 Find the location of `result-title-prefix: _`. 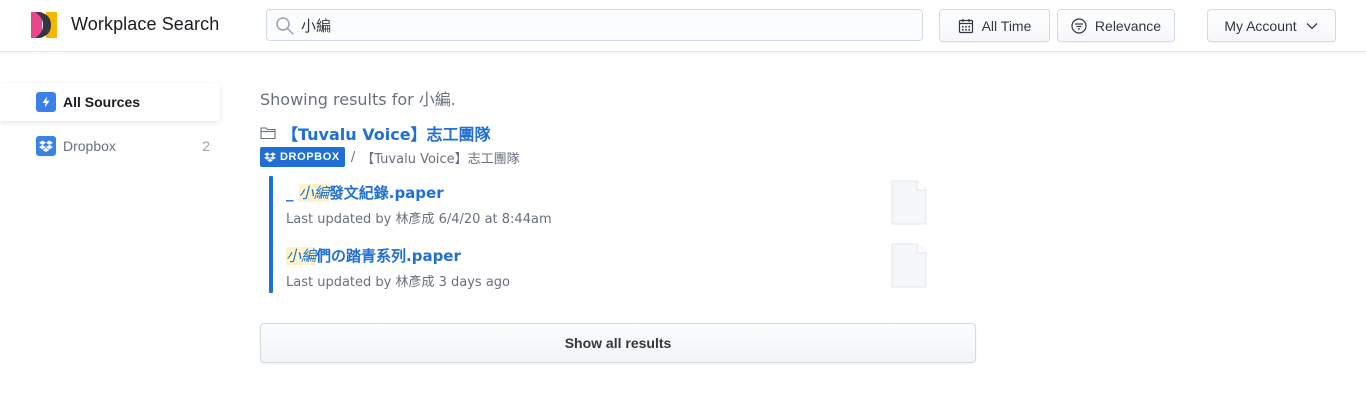

result-title-prefix: _ is located at coordinates (292, 193).